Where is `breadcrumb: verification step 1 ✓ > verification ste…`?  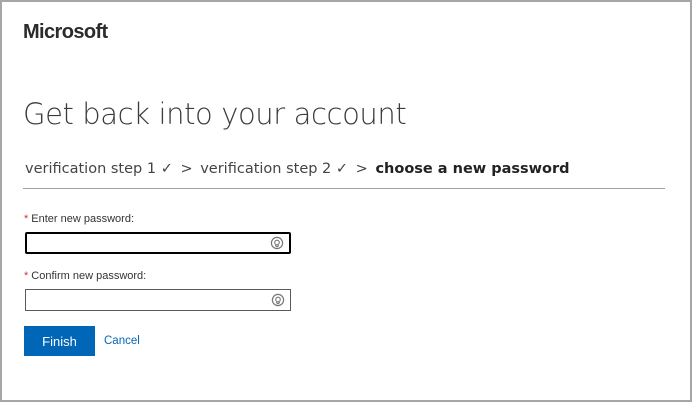 breadcrumb: verification step 1 ✓ > verification ste… is located at coordinates (297, 169).